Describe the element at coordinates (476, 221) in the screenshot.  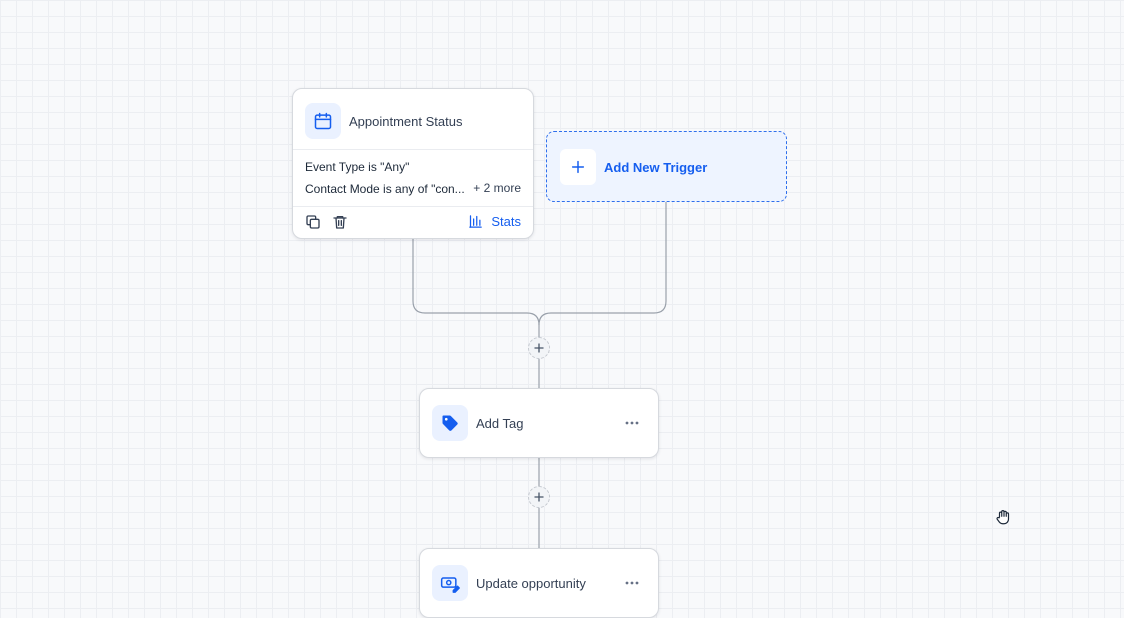
I see `bar-chart-icon` at that location.